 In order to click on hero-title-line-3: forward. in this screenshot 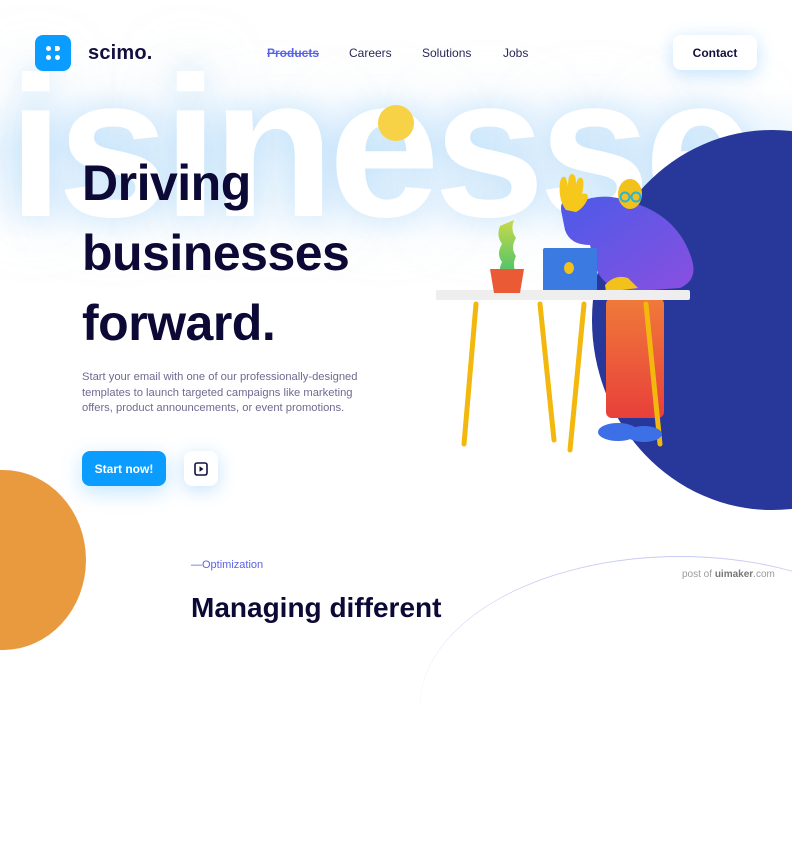, I will do `click(179, 323)`.